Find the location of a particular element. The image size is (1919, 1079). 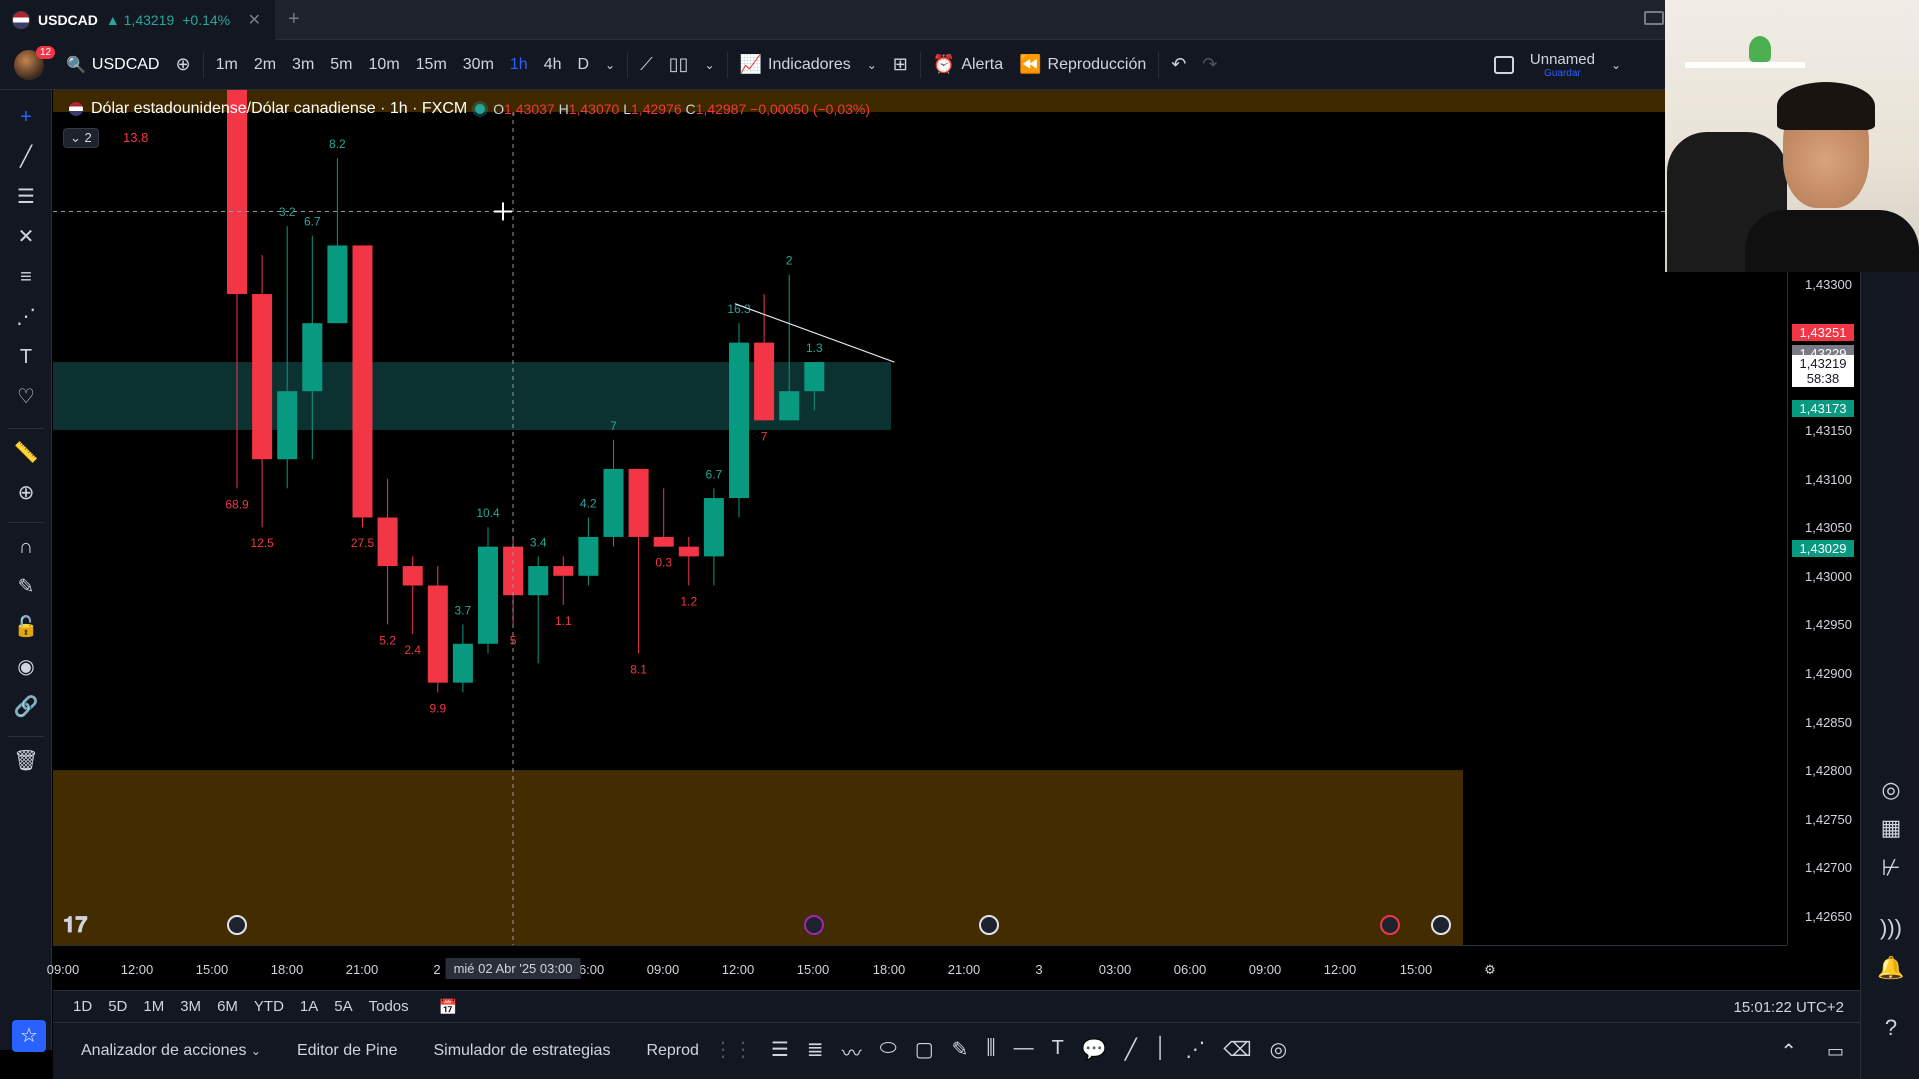

range-1m: 1M is located at coordinates (153, 1006).